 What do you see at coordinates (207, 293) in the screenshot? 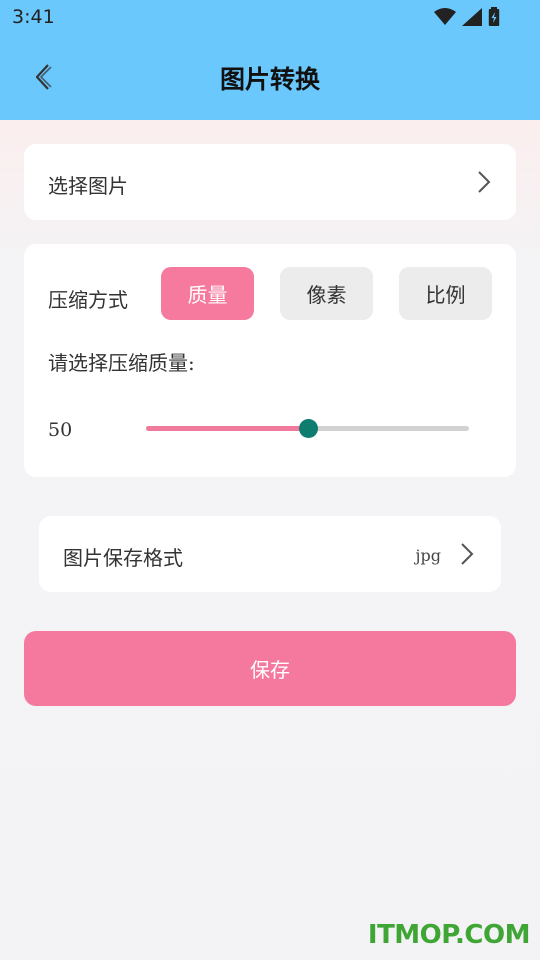
I see `mode-button-quality: 质量` at bounding box center [207, 293].